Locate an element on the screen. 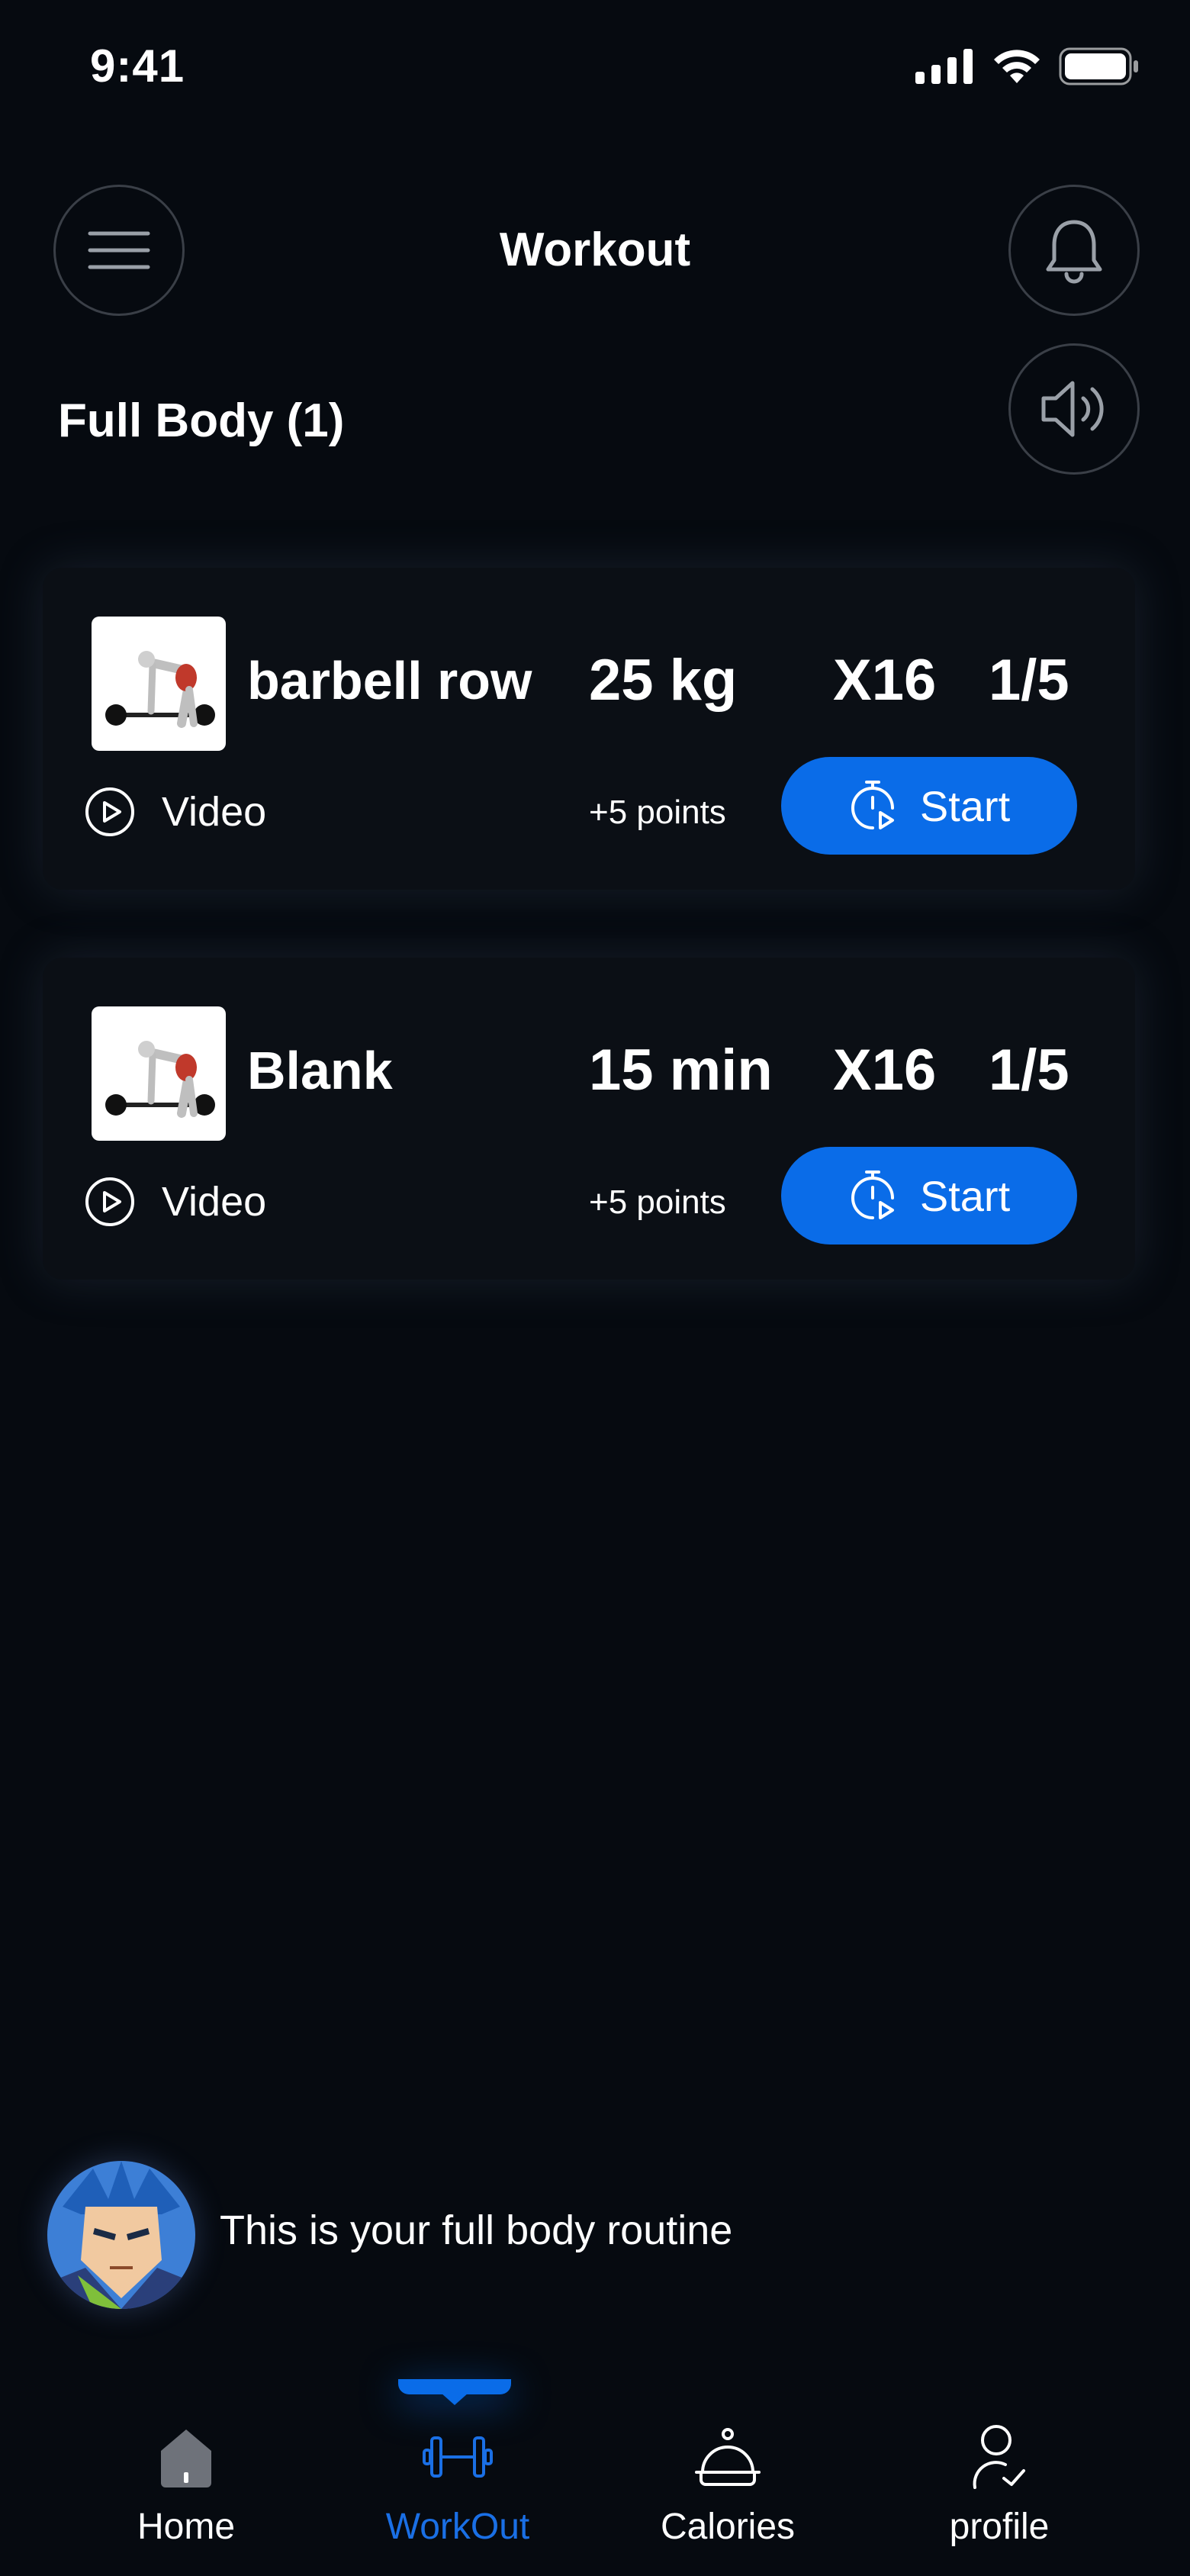  status-icons is located at coordinates (1027, 66).